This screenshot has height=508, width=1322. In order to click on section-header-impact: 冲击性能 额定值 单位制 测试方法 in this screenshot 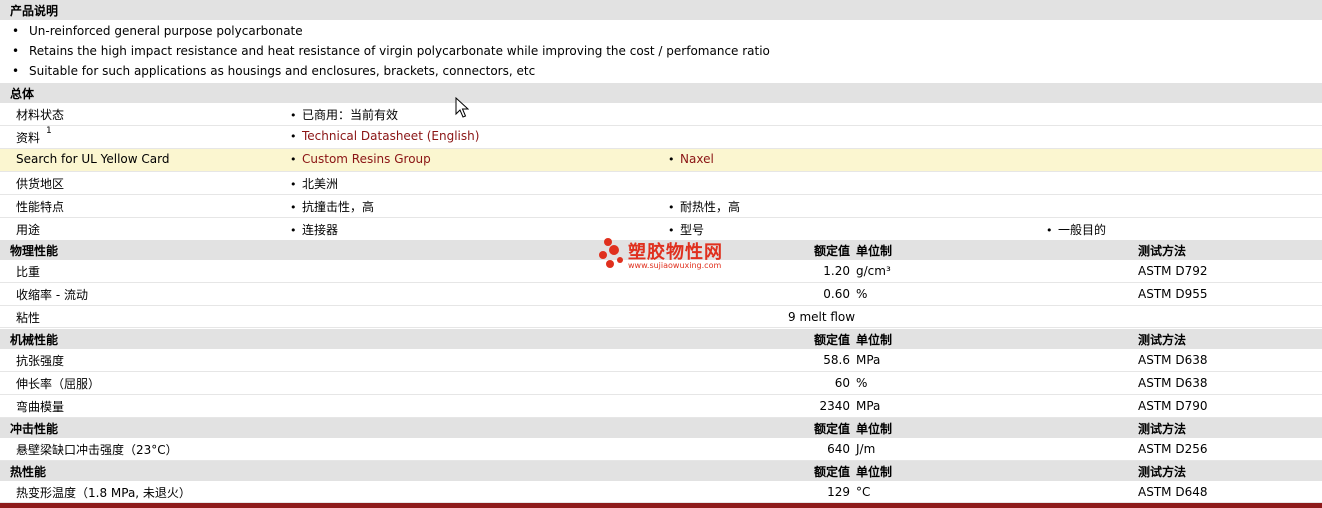, I will do `click(661, 428)`.